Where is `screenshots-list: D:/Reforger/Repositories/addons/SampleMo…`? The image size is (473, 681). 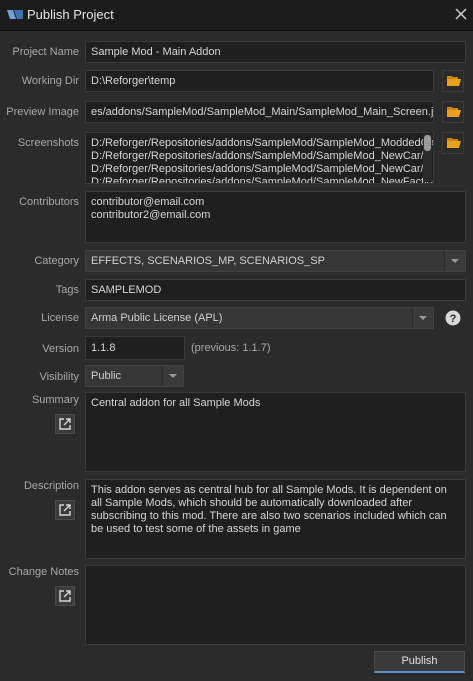
screenshots-list: D:/Reforger/Repositories/addons/SampleMo… is located at coordinates (259, 158).